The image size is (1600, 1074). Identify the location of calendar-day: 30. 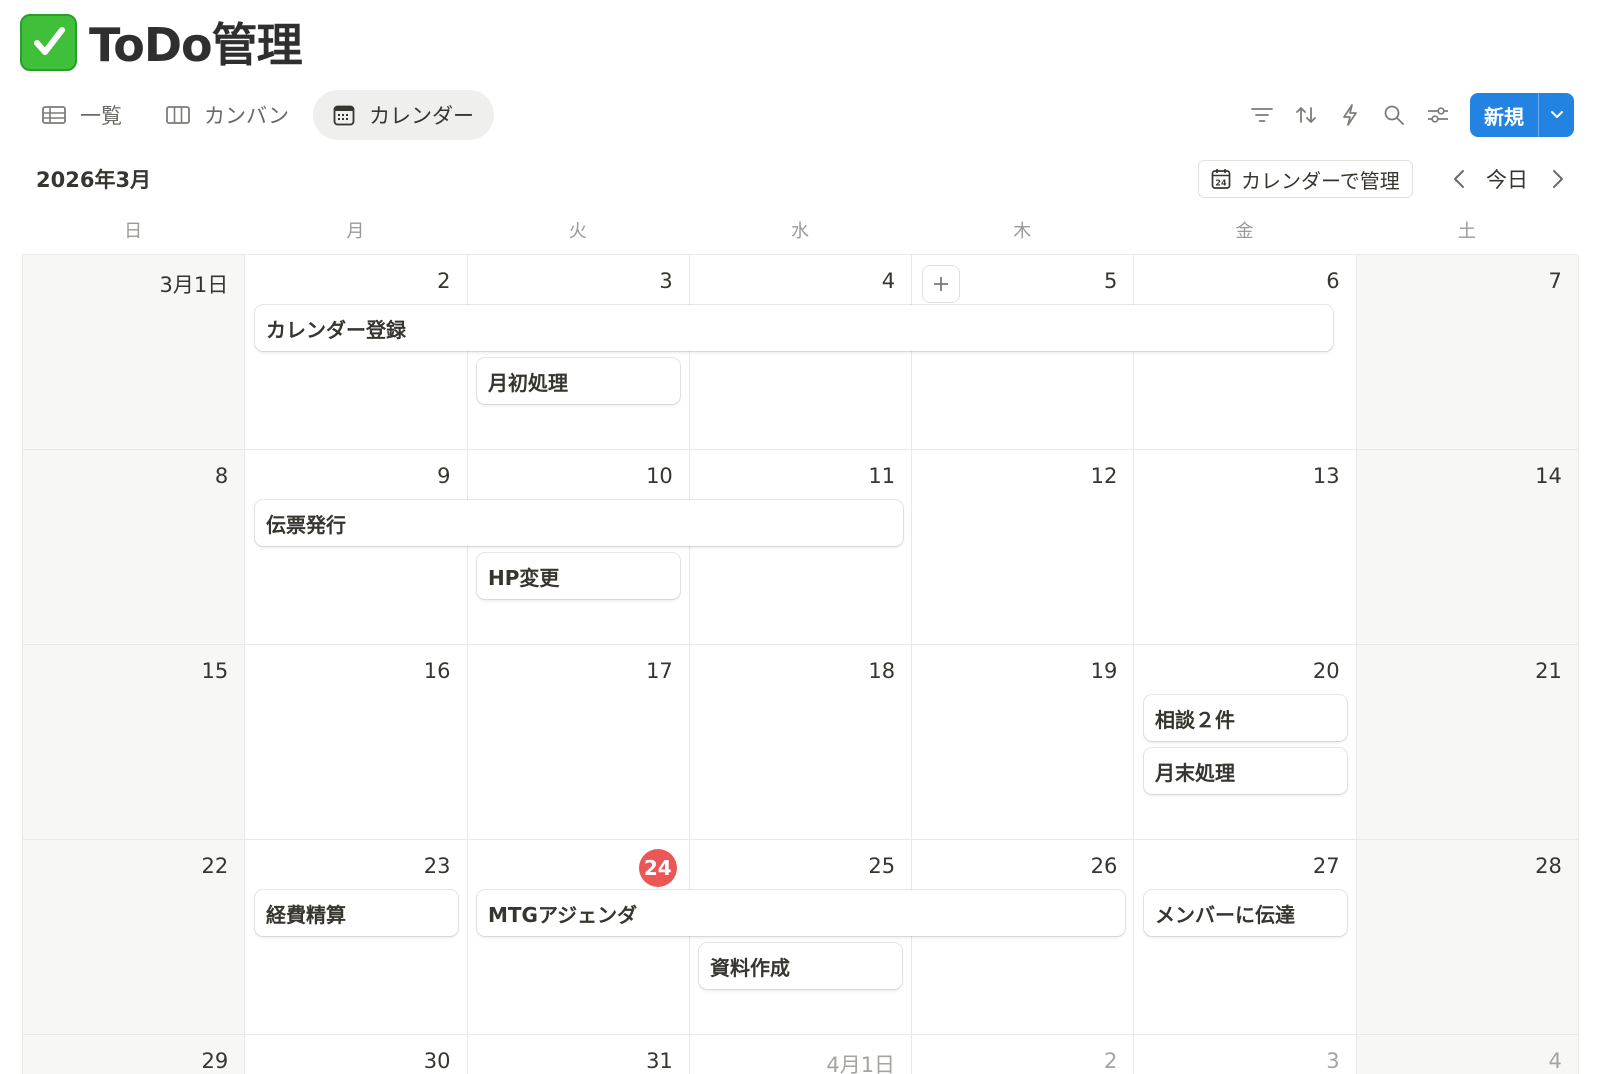
(356, 1054).